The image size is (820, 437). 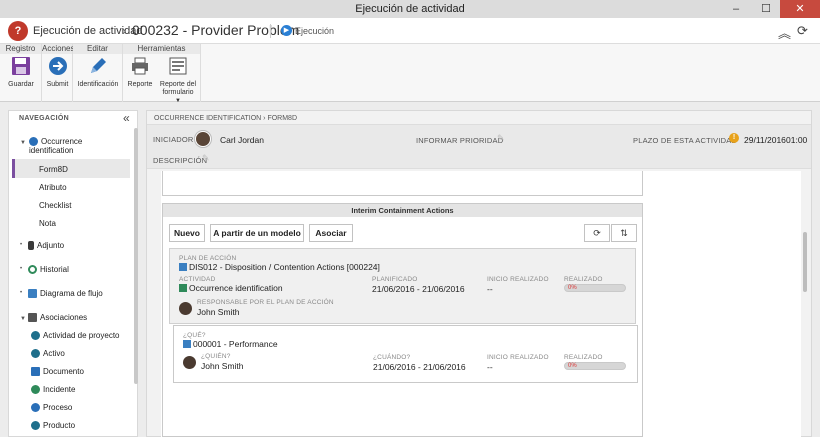 I want to click on sidebar-item-actividad-proyecto: Actividad de proyecto, so click(x=75, y=336).